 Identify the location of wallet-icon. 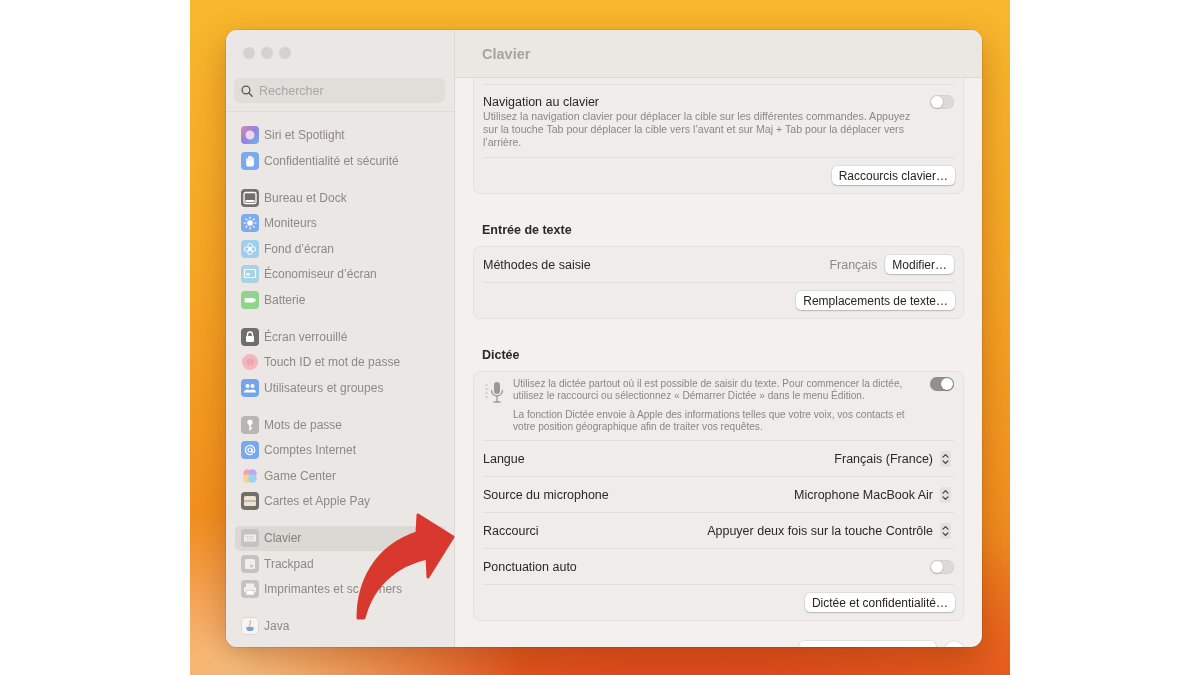
(250, 501).